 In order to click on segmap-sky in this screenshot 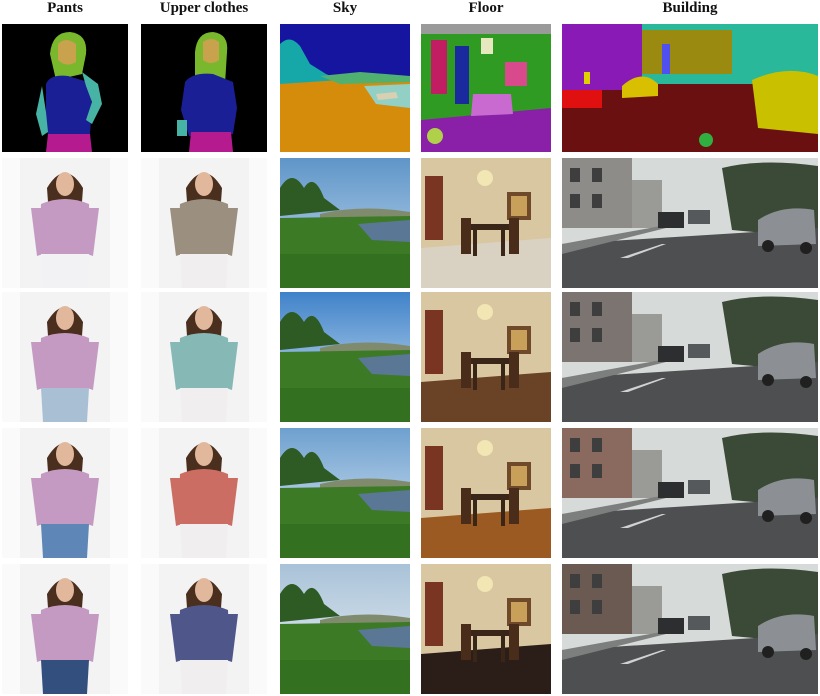, I will do `click(345, 88)`.